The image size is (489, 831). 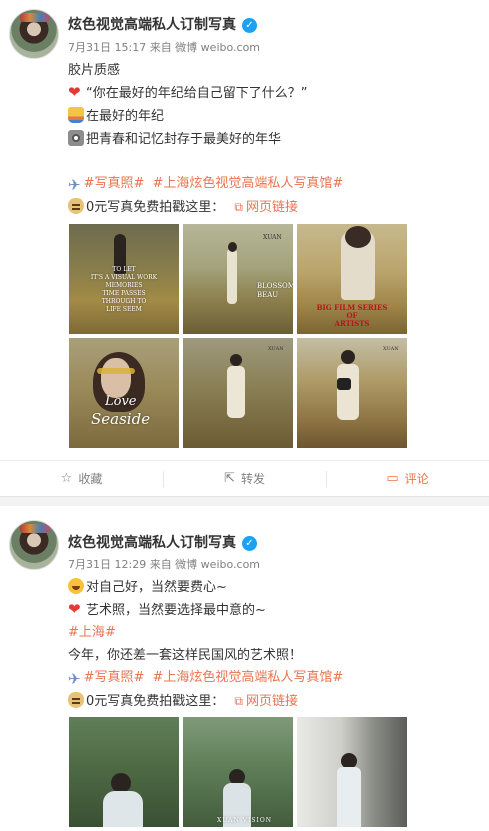 What do you see at coordinates (81, 478) in the screenshot?
I see `collect-button: ☆ 收藏` at bounding box center [81, 478].